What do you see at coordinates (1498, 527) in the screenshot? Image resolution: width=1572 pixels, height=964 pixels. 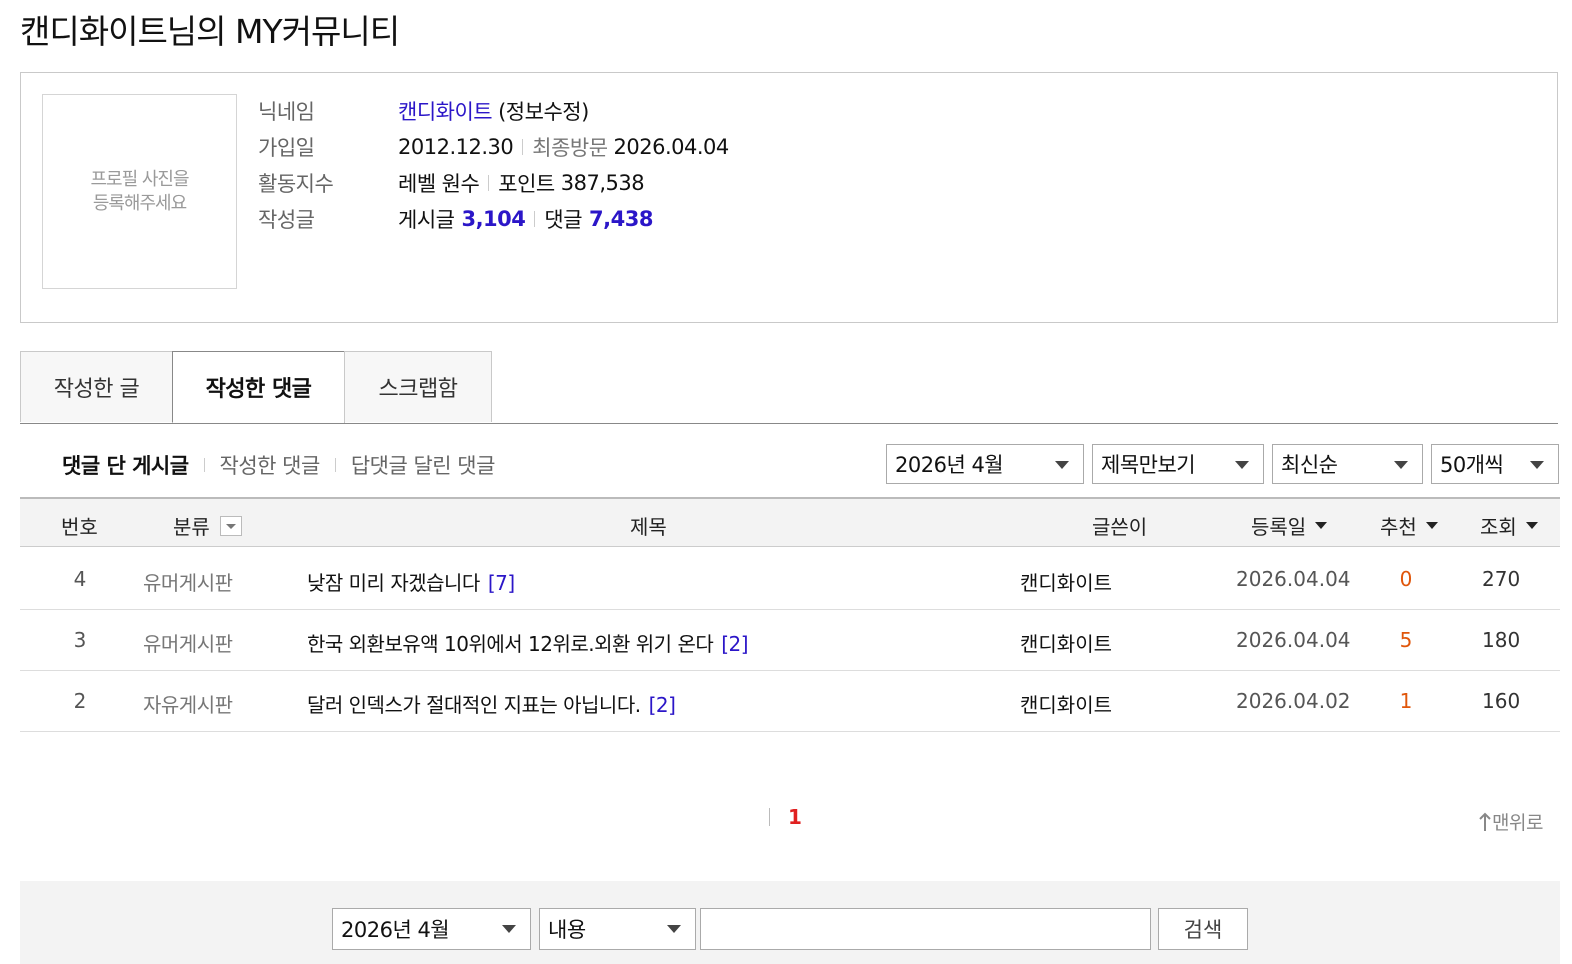 I see `header-views-label: 조회` at bounding box center [1498, 527].